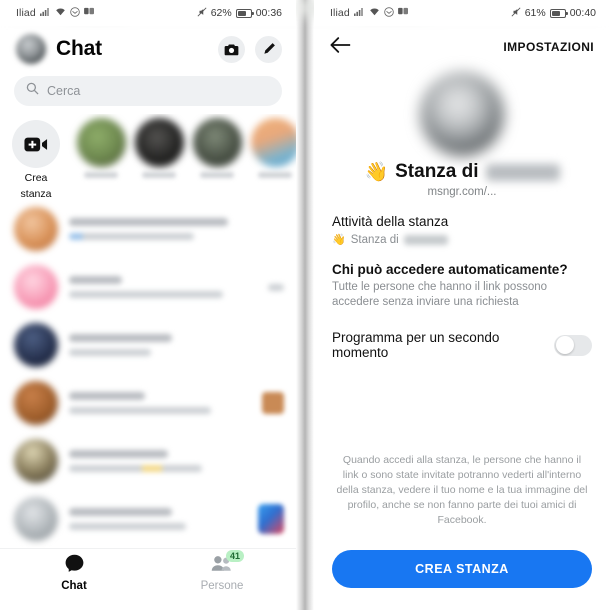 This screenshot has width=610, height=610. What do you see at coordinates (74, 565) in the screenshot?
I see `chat-bubble-icon` at bounding box center [74, 565].